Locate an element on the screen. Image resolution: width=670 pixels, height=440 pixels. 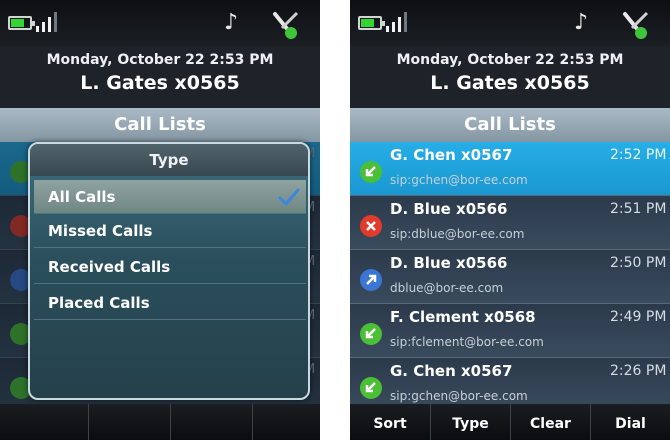
softkey-bar is located at coordinates (160, 422).